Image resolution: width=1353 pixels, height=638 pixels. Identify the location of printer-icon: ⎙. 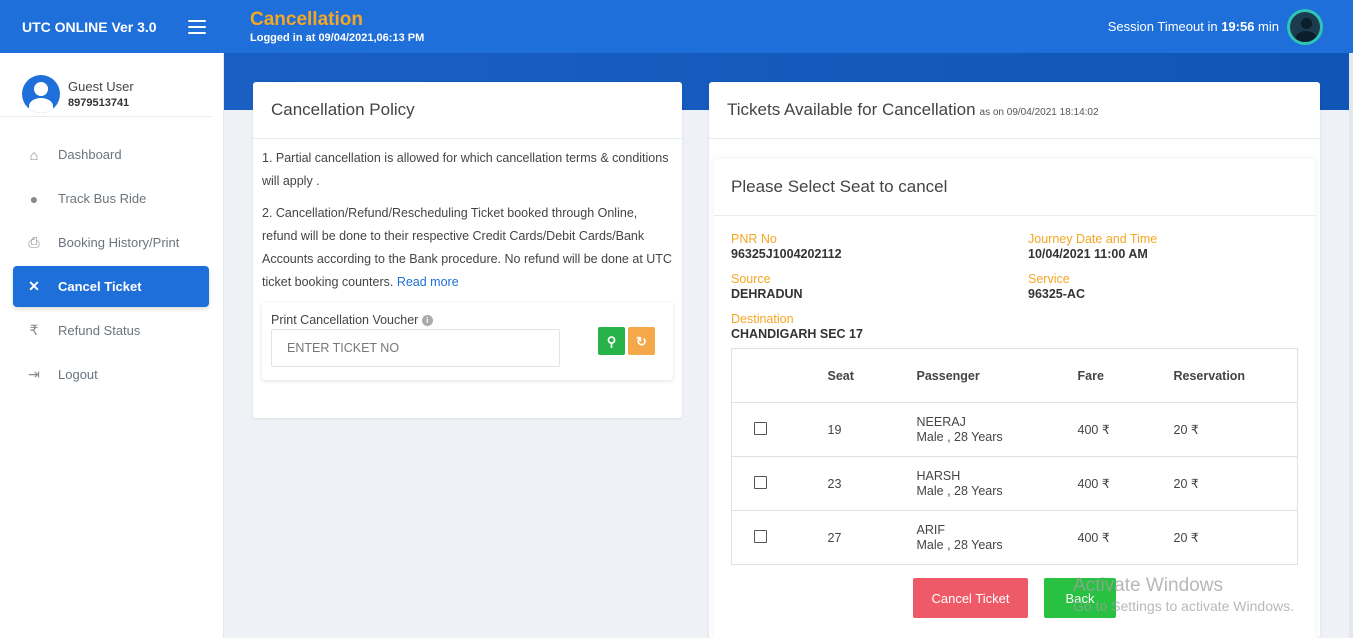
(34, 242).